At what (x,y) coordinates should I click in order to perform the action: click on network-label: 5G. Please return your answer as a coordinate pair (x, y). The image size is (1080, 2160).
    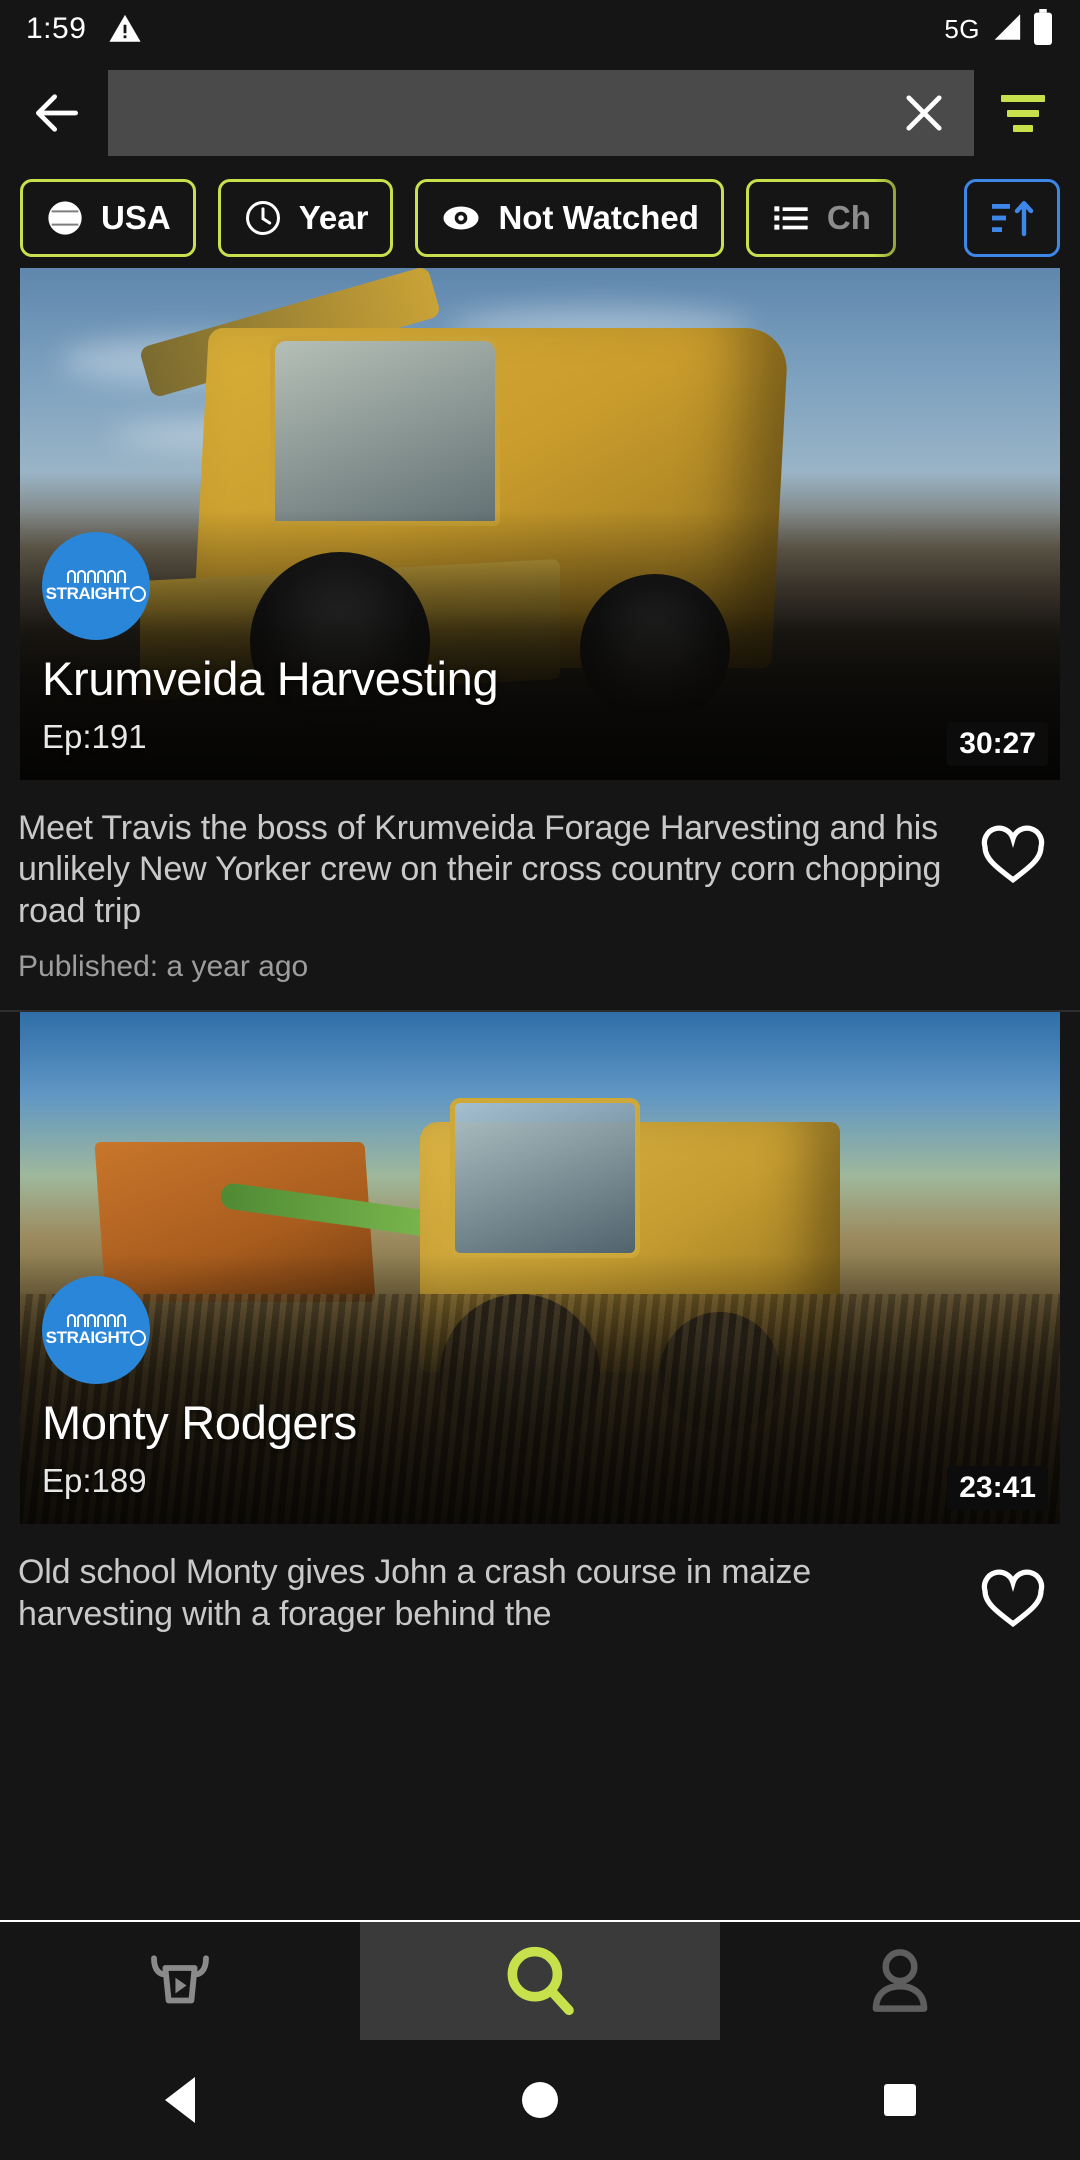
    Looking at the image, I should click on (962, 28).